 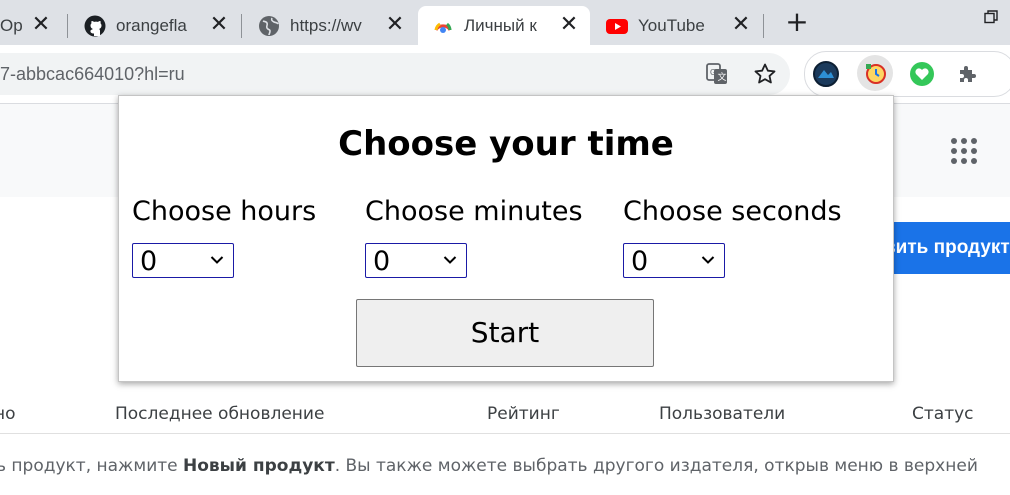 I want to click on popup-title: Choose your time, so click(x=506, y=144).